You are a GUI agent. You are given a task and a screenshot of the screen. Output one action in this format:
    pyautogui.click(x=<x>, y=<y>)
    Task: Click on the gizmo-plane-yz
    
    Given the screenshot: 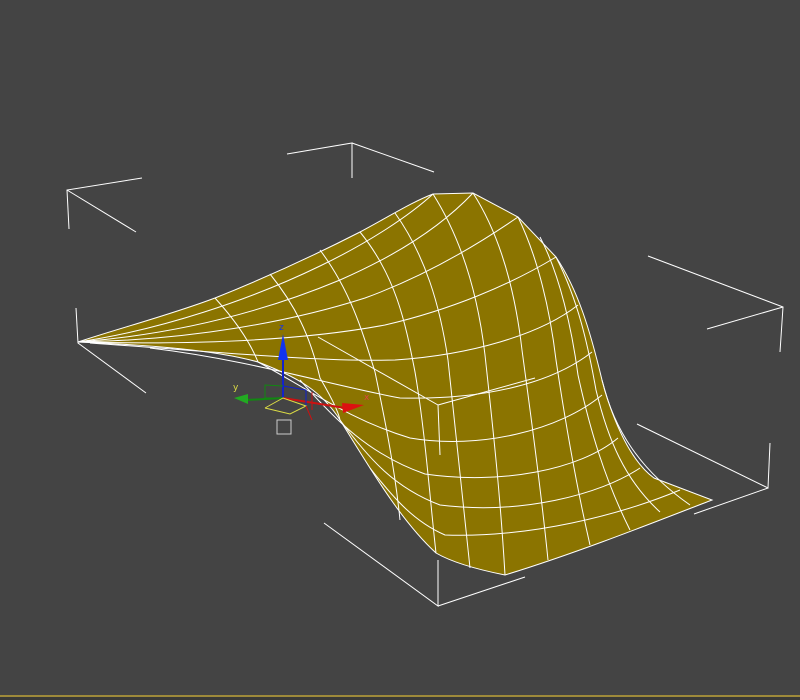 What is the action you would take?
    pyautogui.click(x=274, y=391)
    